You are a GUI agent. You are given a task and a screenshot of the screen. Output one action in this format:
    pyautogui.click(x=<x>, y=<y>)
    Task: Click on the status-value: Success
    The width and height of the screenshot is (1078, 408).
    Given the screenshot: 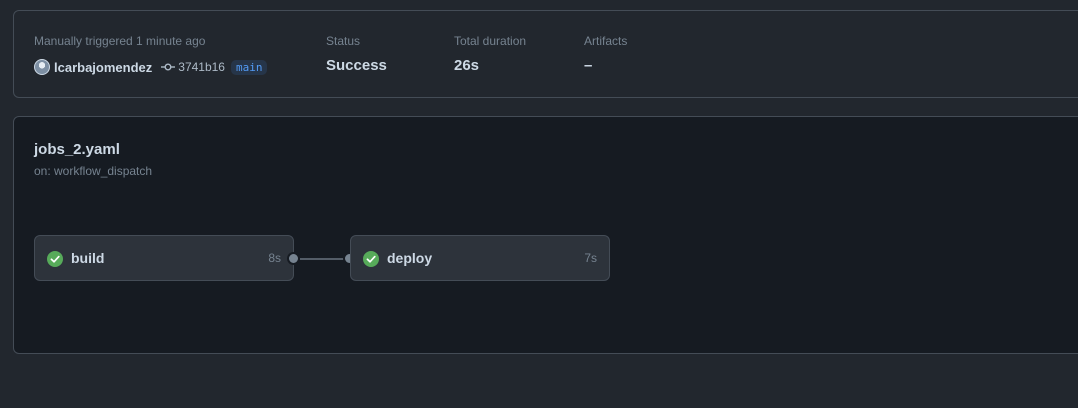 What is the action you would take?
    pyautogui.click(x=356, y=65)
    